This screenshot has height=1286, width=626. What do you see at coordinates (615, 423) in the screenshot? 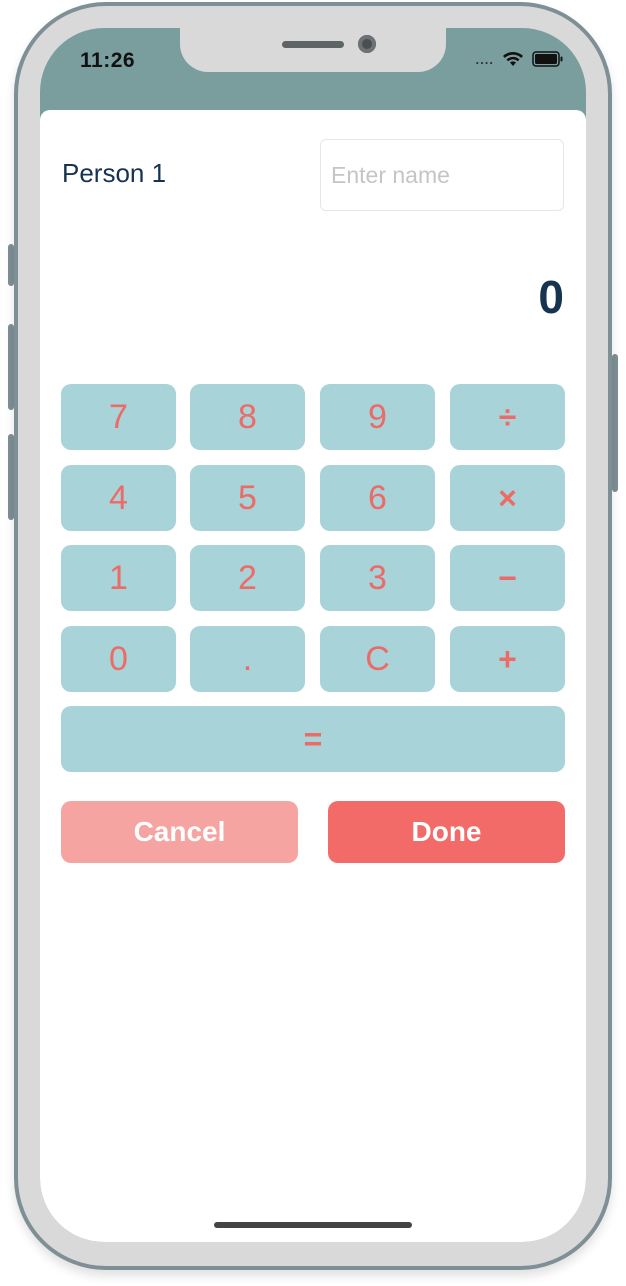
I see `power-button` at bounding box center [615, 423].